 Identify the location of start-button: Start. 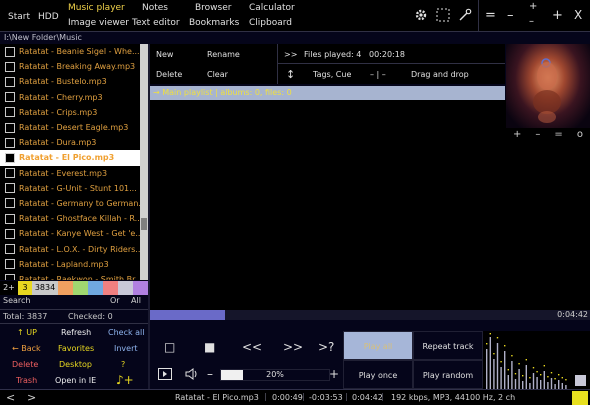
(19, 17).